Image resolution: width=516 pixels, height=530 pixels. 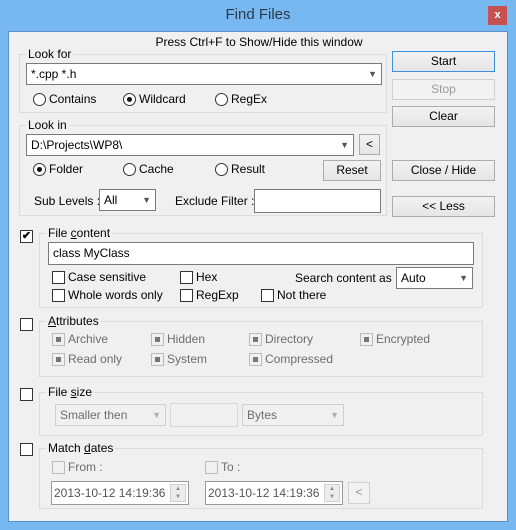 I want to click on window-title: Find Files, so click(x=258, y=14).